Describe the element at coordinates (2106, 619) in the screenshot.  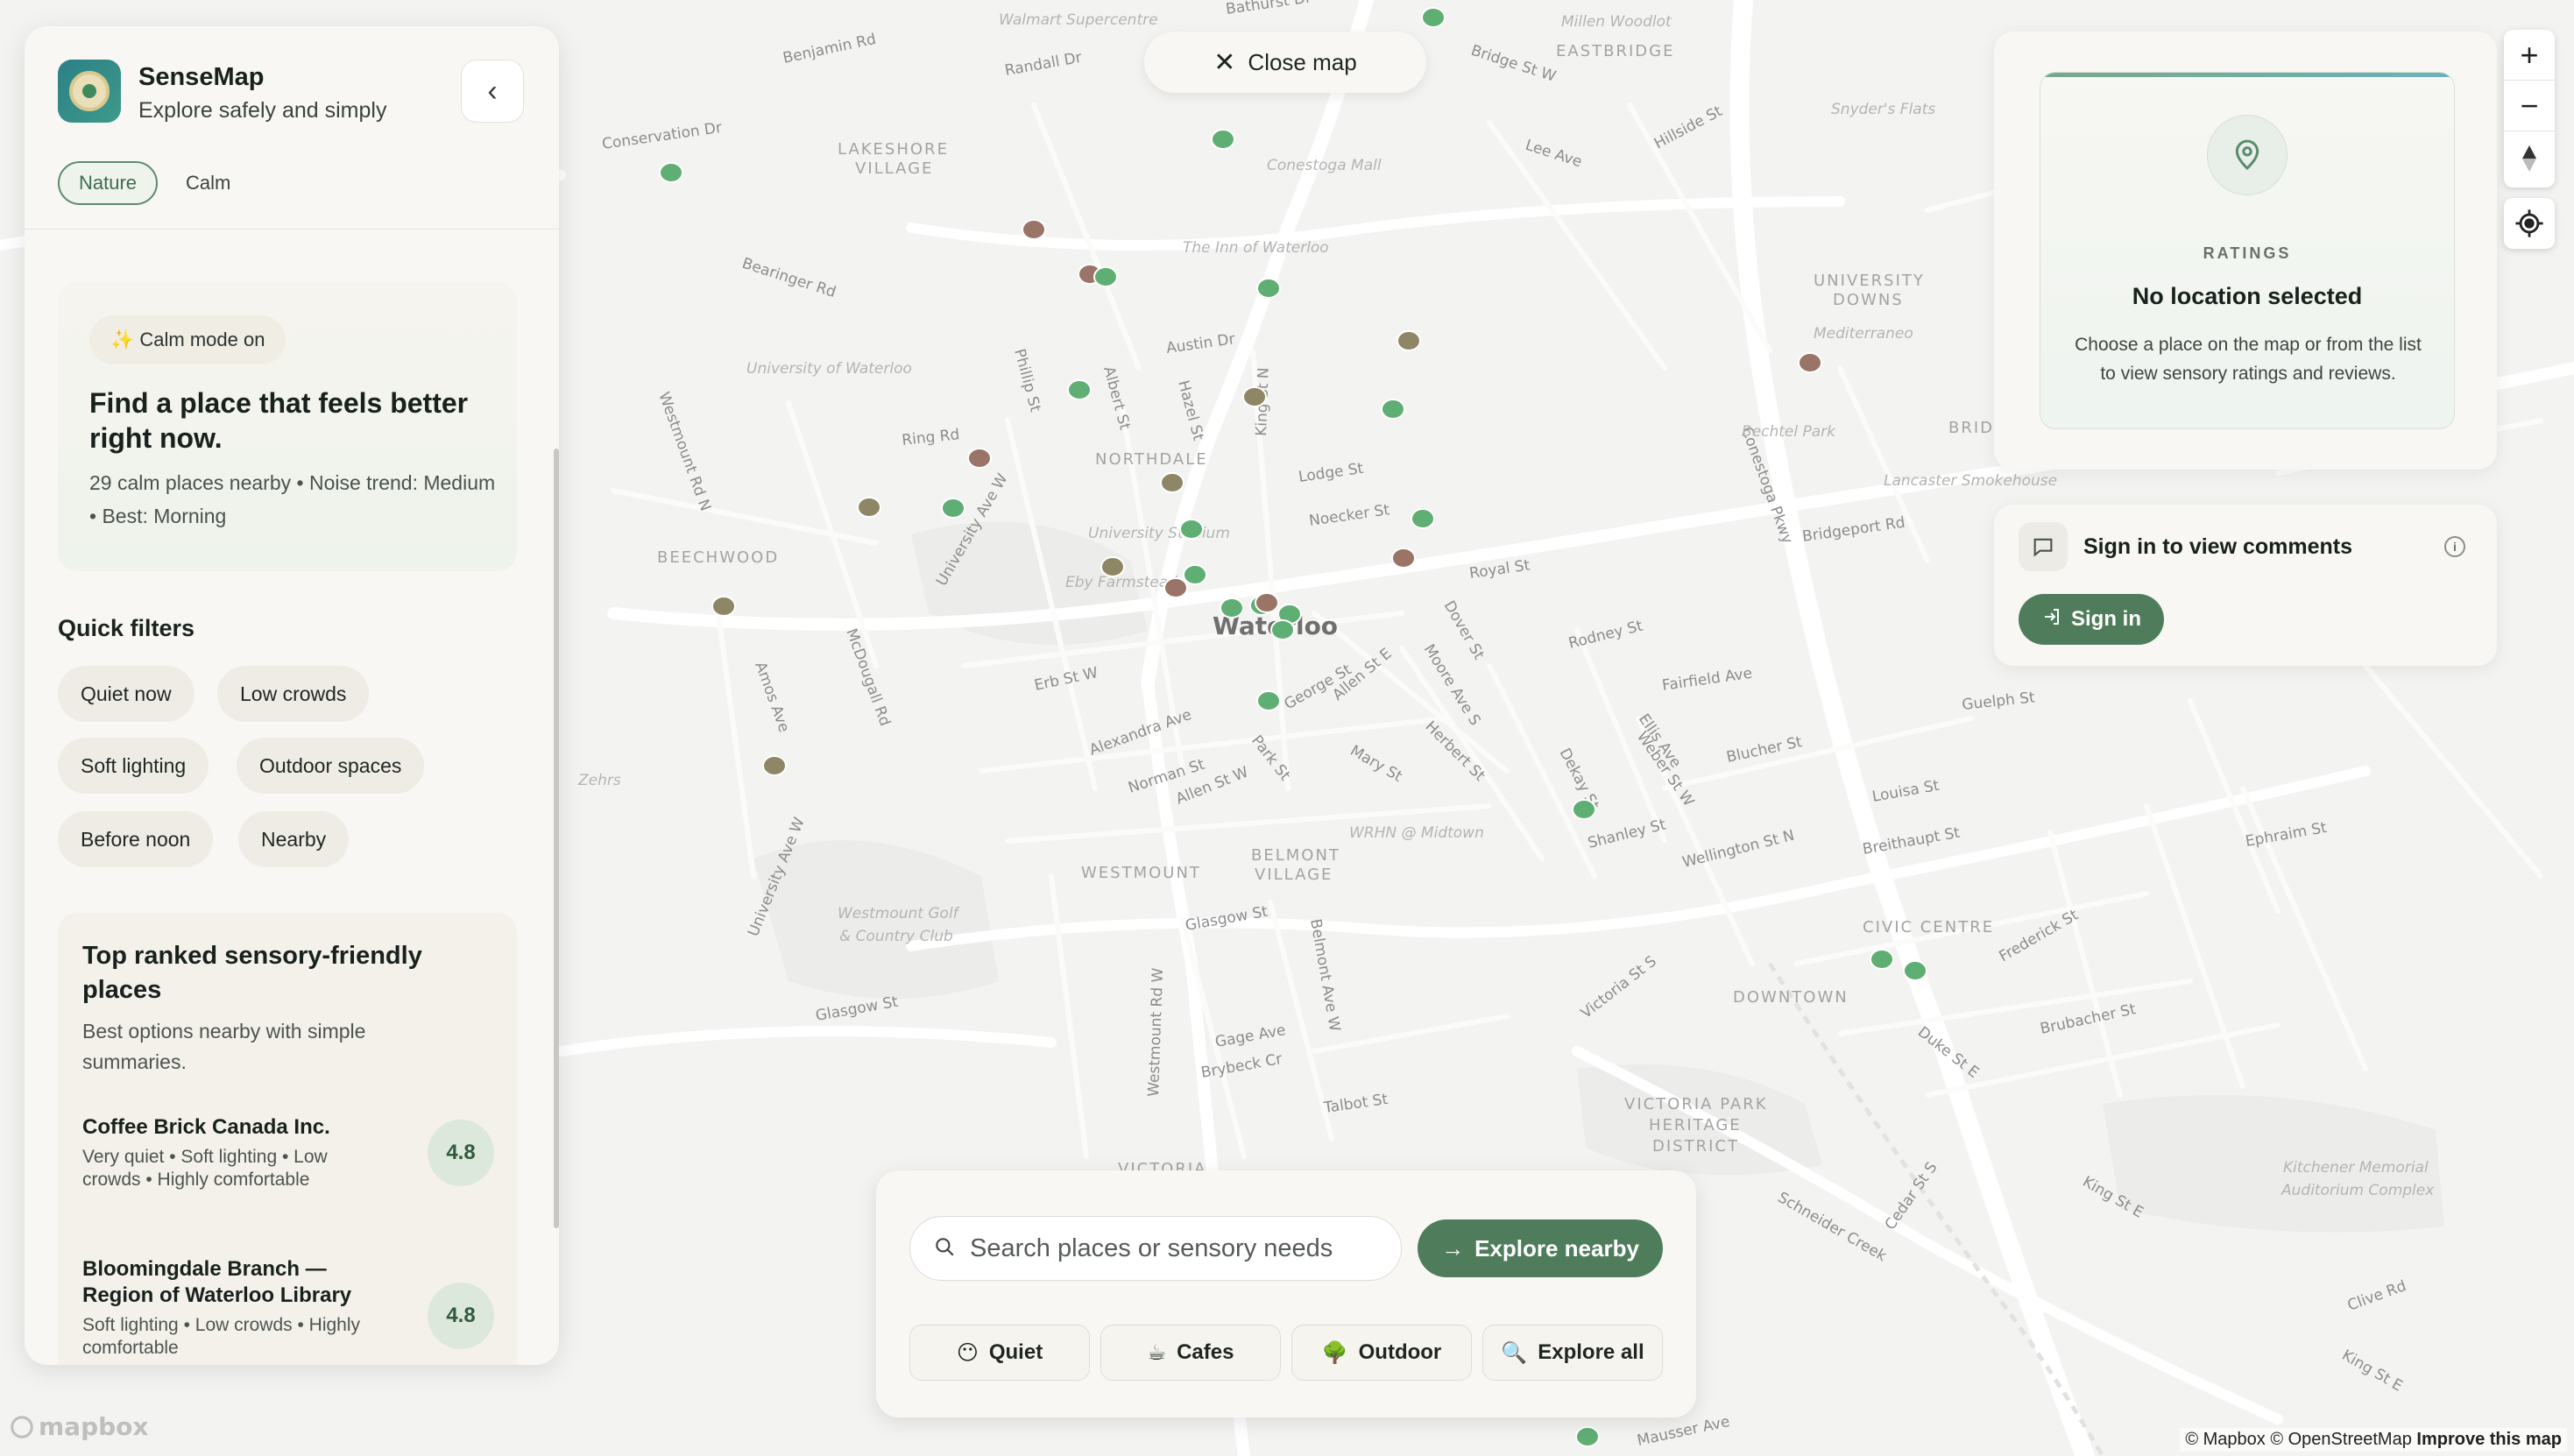
I see `sign-in-label: Sign in` at that location.